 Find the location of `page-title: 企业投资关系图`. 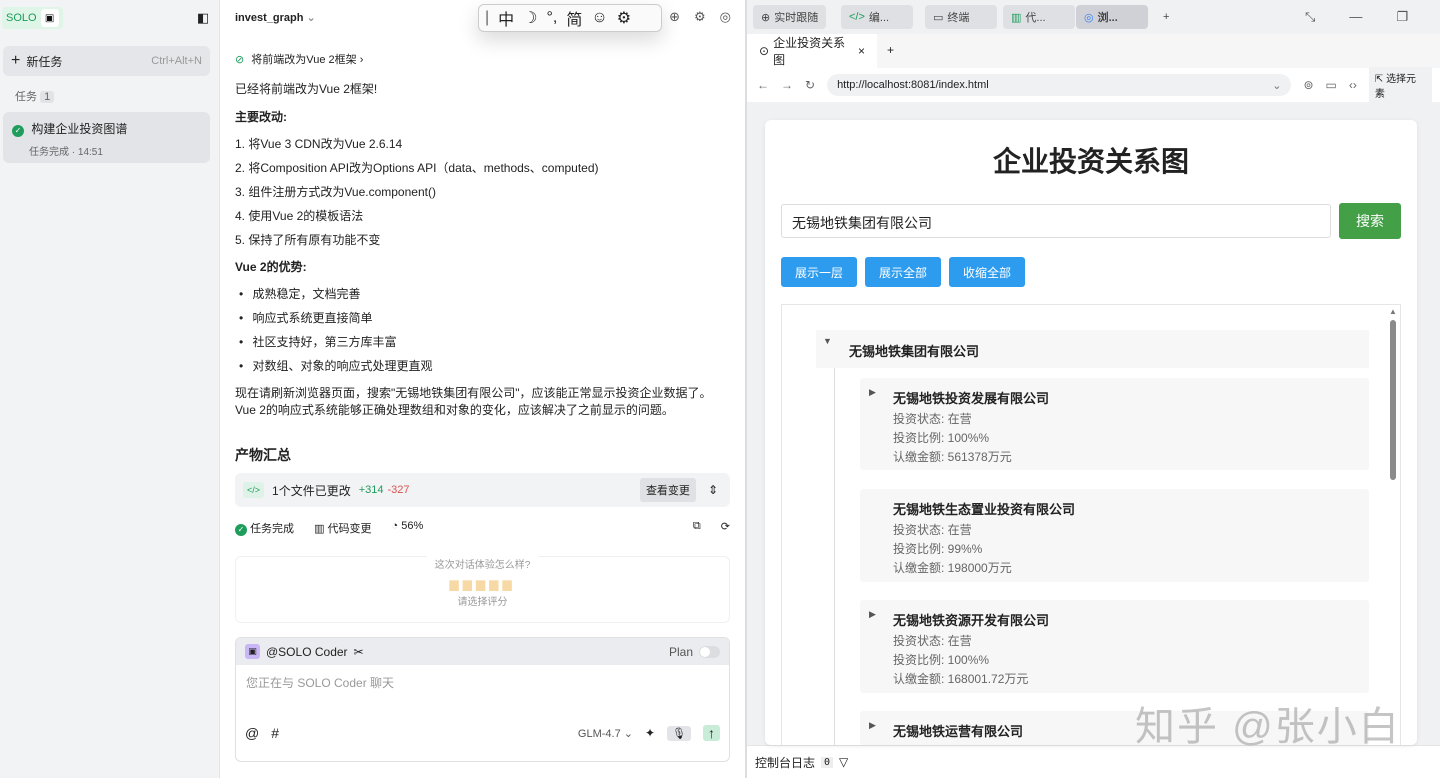

page-title: 企业投资关系图 is located at coordinates (1090, 161).